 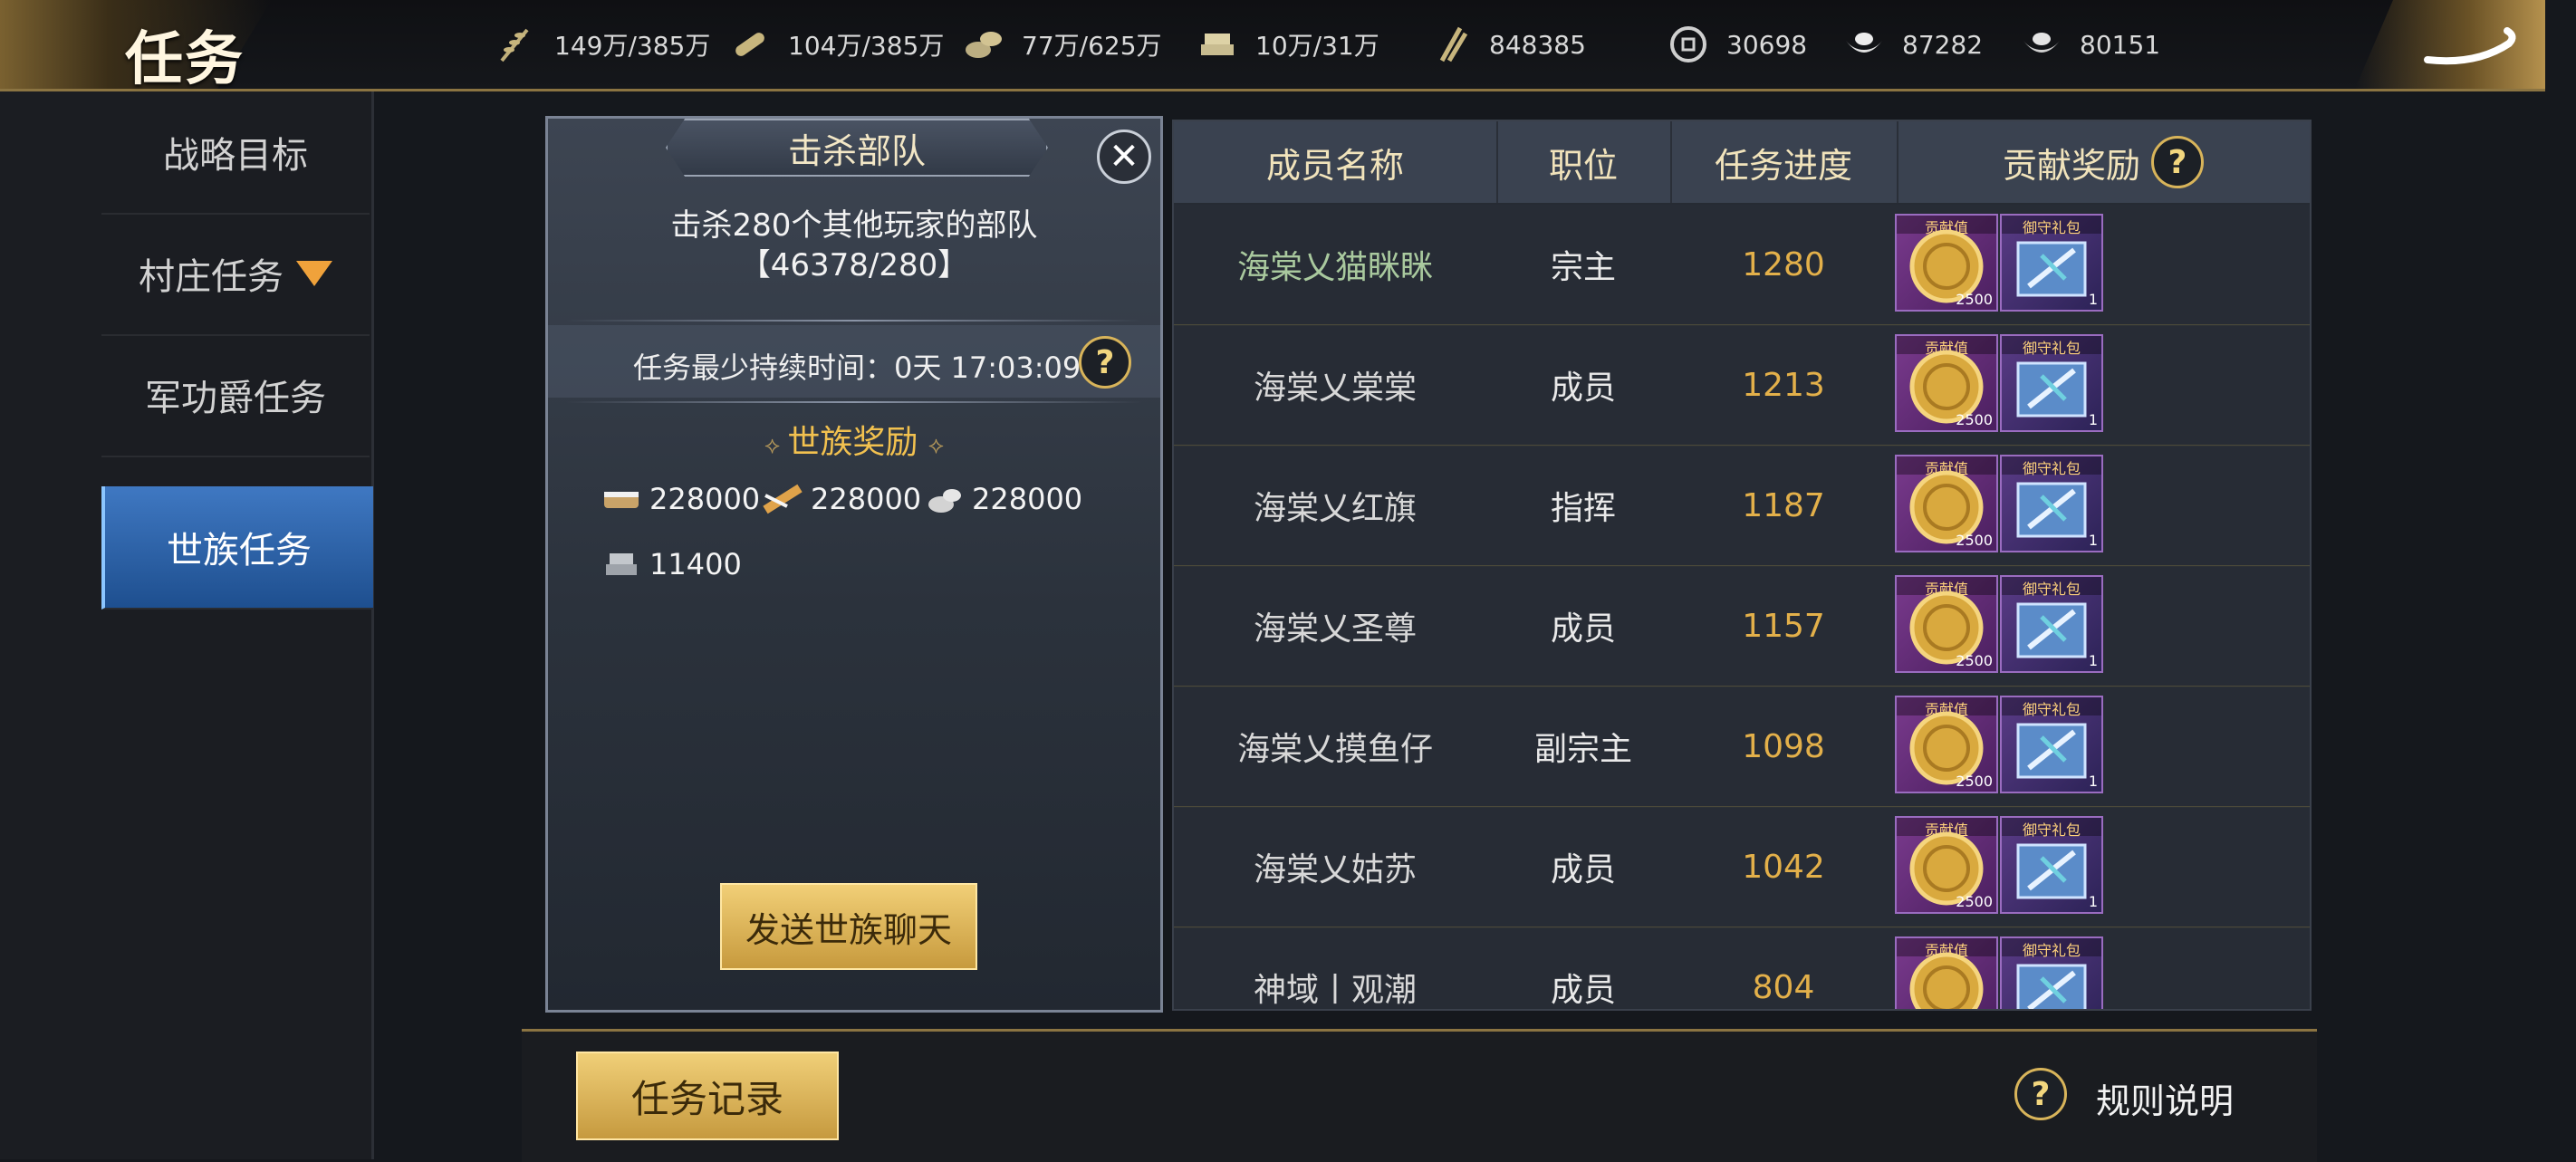 I want to click on reward-iron: 11400, so click(x=670, y=564).